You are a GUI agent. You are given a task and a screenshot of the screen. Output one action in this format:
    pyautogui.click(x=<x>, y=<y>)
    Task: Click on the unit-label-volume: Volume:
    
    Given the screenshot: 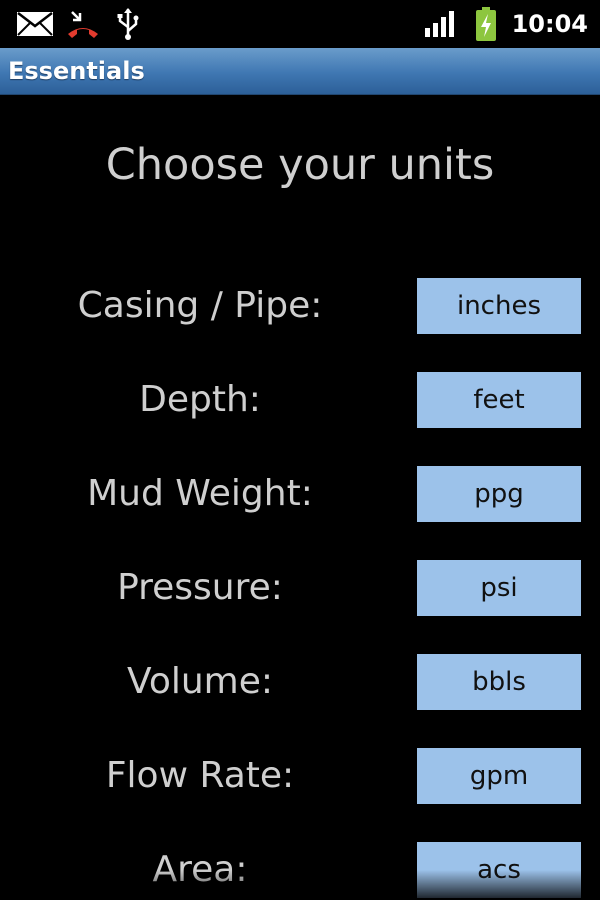 What is the action you would take?
    pyautogui.click(x=200, y=681)
    